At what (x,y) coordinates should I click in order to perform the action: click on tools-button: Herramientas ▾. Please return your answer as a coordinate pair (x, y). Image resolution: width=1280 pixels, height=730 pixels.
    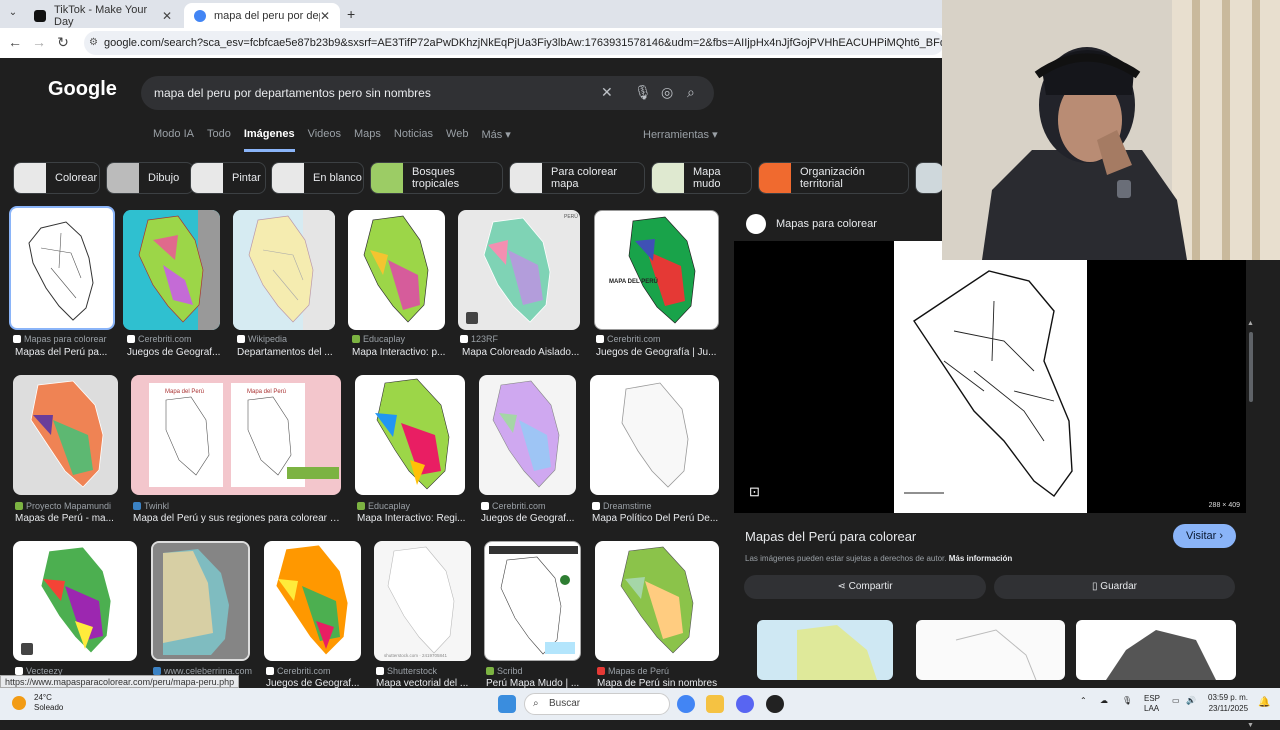
    Looking at the image, I should click on (680, 134).